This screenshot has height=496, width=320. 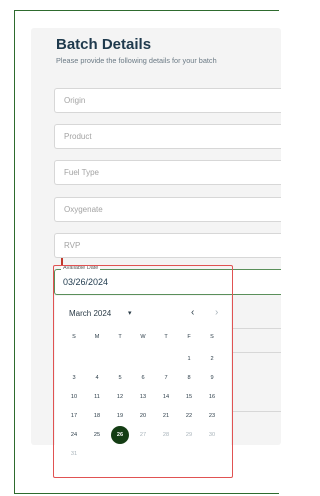 I want to click on product-placeholder: Product, so click(x=78, y=136).